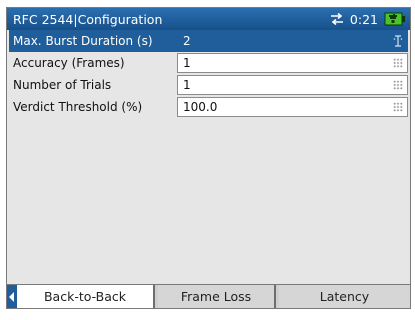  Describe the element at coordinates (62, 85) in the screenshot. I see `row-label: Number of Trials` at that location.